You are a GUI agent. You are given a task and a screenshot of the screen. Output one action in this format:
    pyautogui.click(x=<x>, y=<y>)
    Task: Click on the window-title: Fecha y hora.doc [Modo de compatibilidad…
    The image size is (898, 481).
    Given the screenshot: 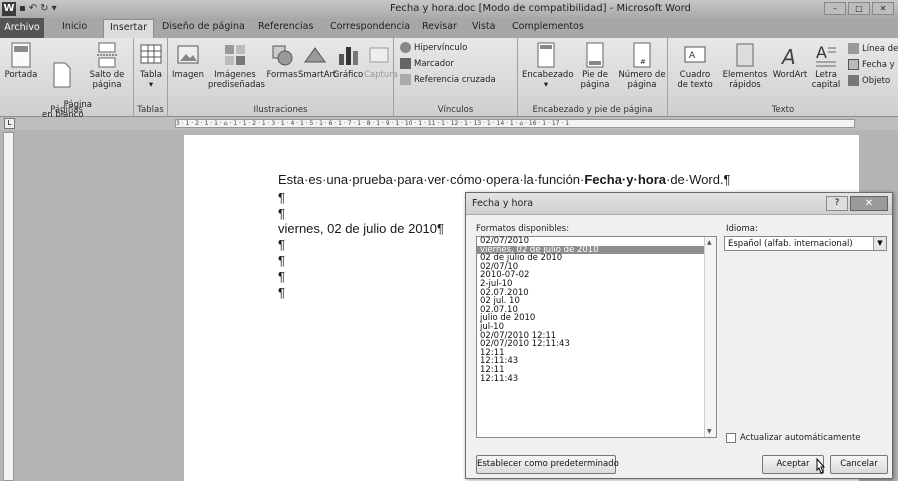 What is the action you would take?
    pyautogui.click(x=540, y=8)
    